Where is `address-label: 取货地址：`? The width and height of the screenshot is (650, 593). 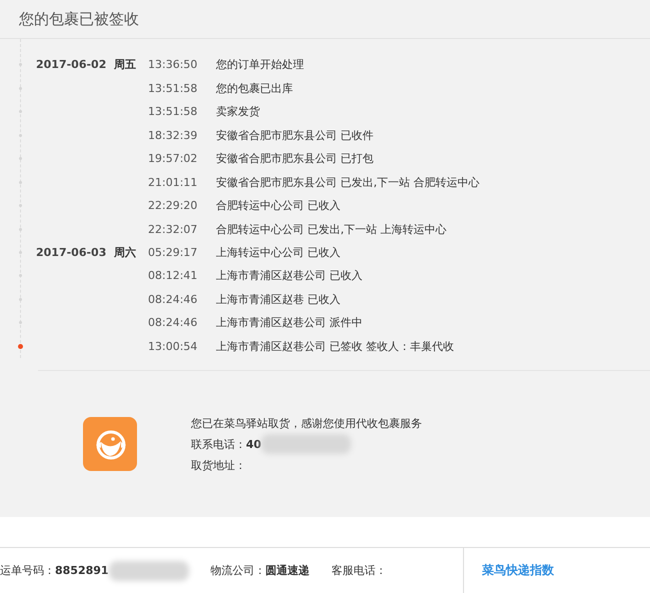 address-label: 取货地址： is located at coordinates (218, 465).